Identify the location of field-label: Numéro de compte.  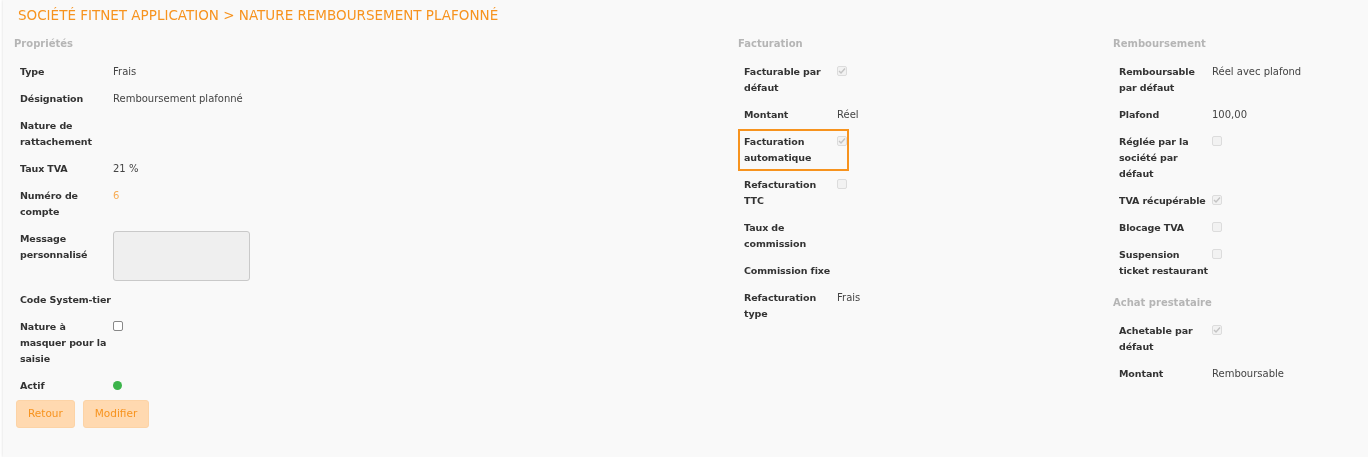
(49, 204).